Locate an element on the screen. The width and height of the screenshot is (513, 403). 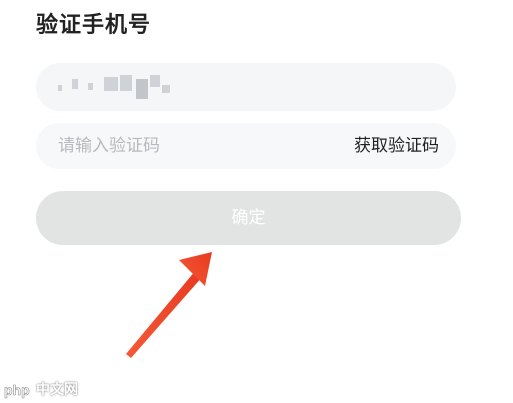
php-logo-icon: php is located at coordinates (17, 390).